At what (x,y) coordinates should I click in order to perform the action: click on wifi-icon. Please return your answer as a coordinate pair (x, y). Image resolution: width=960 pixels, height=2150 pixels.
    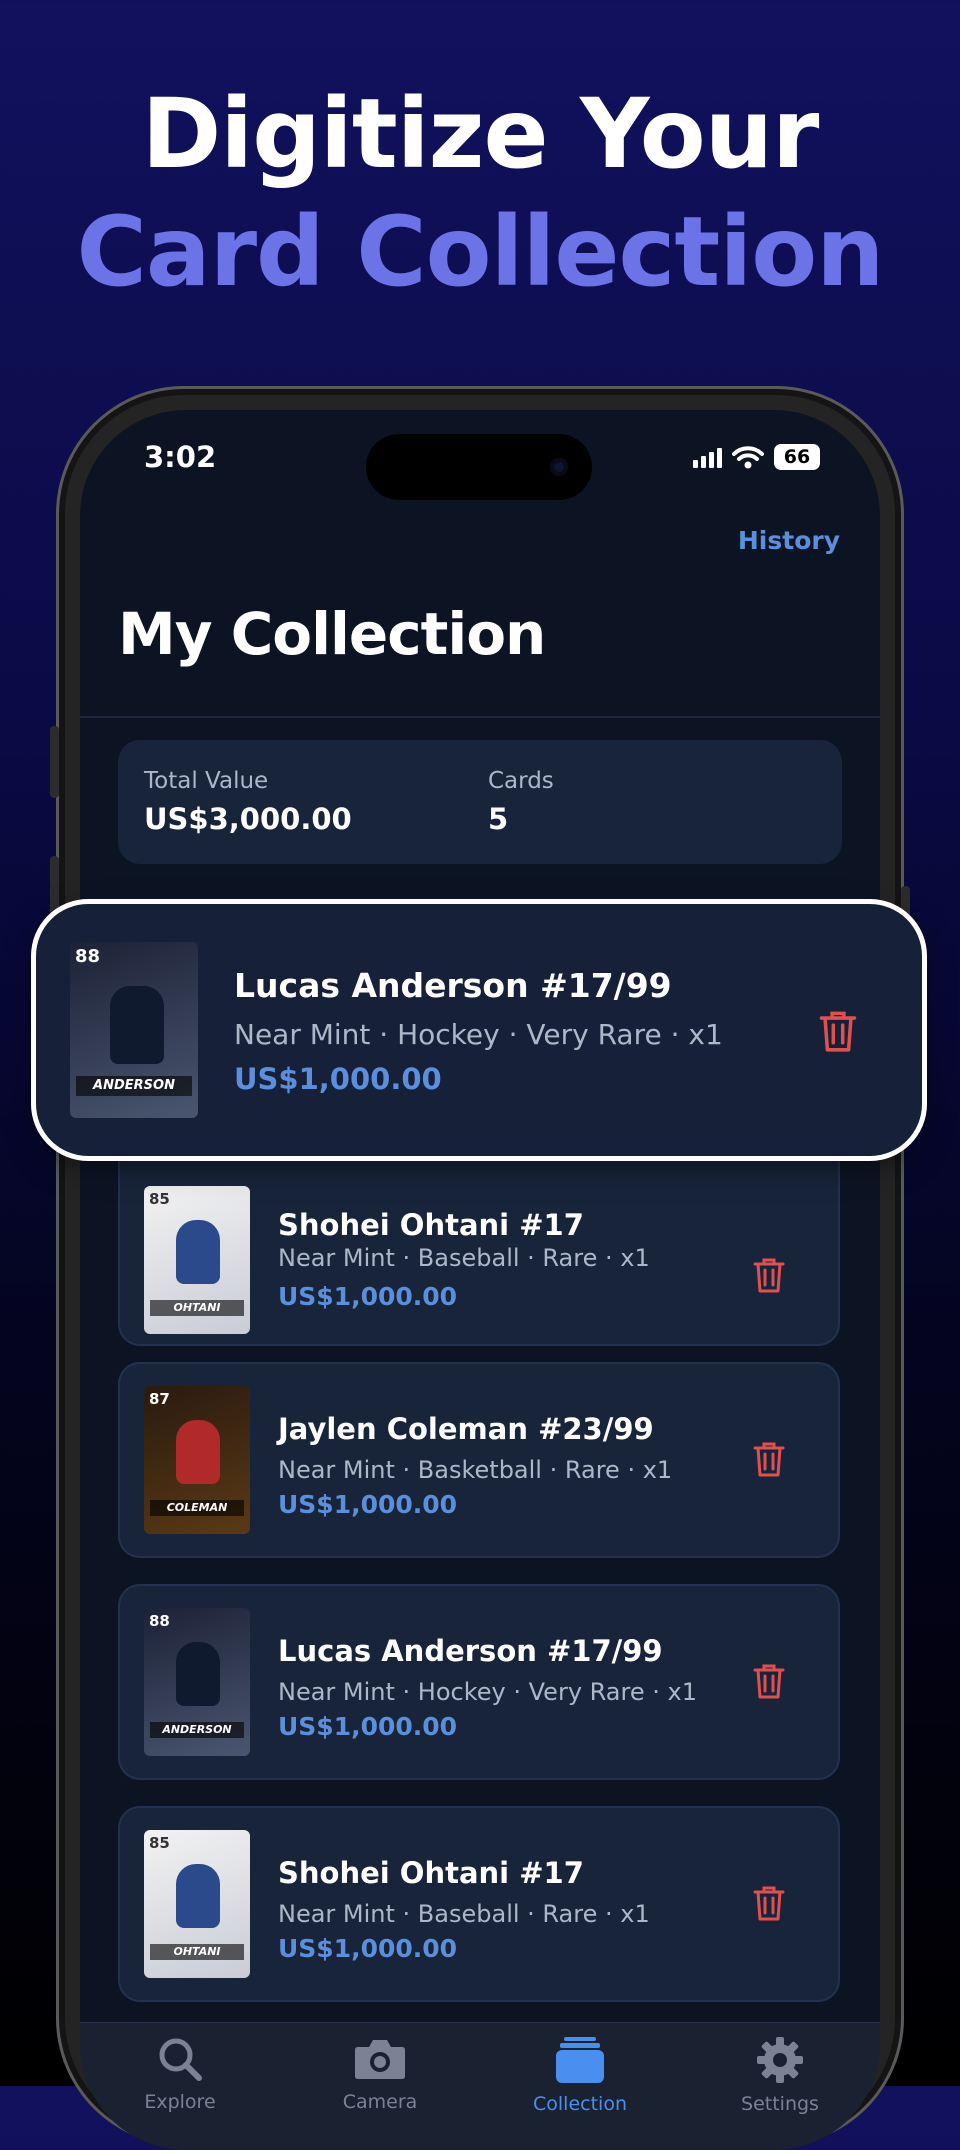
    Looking at the image, I should click on (748, 457).